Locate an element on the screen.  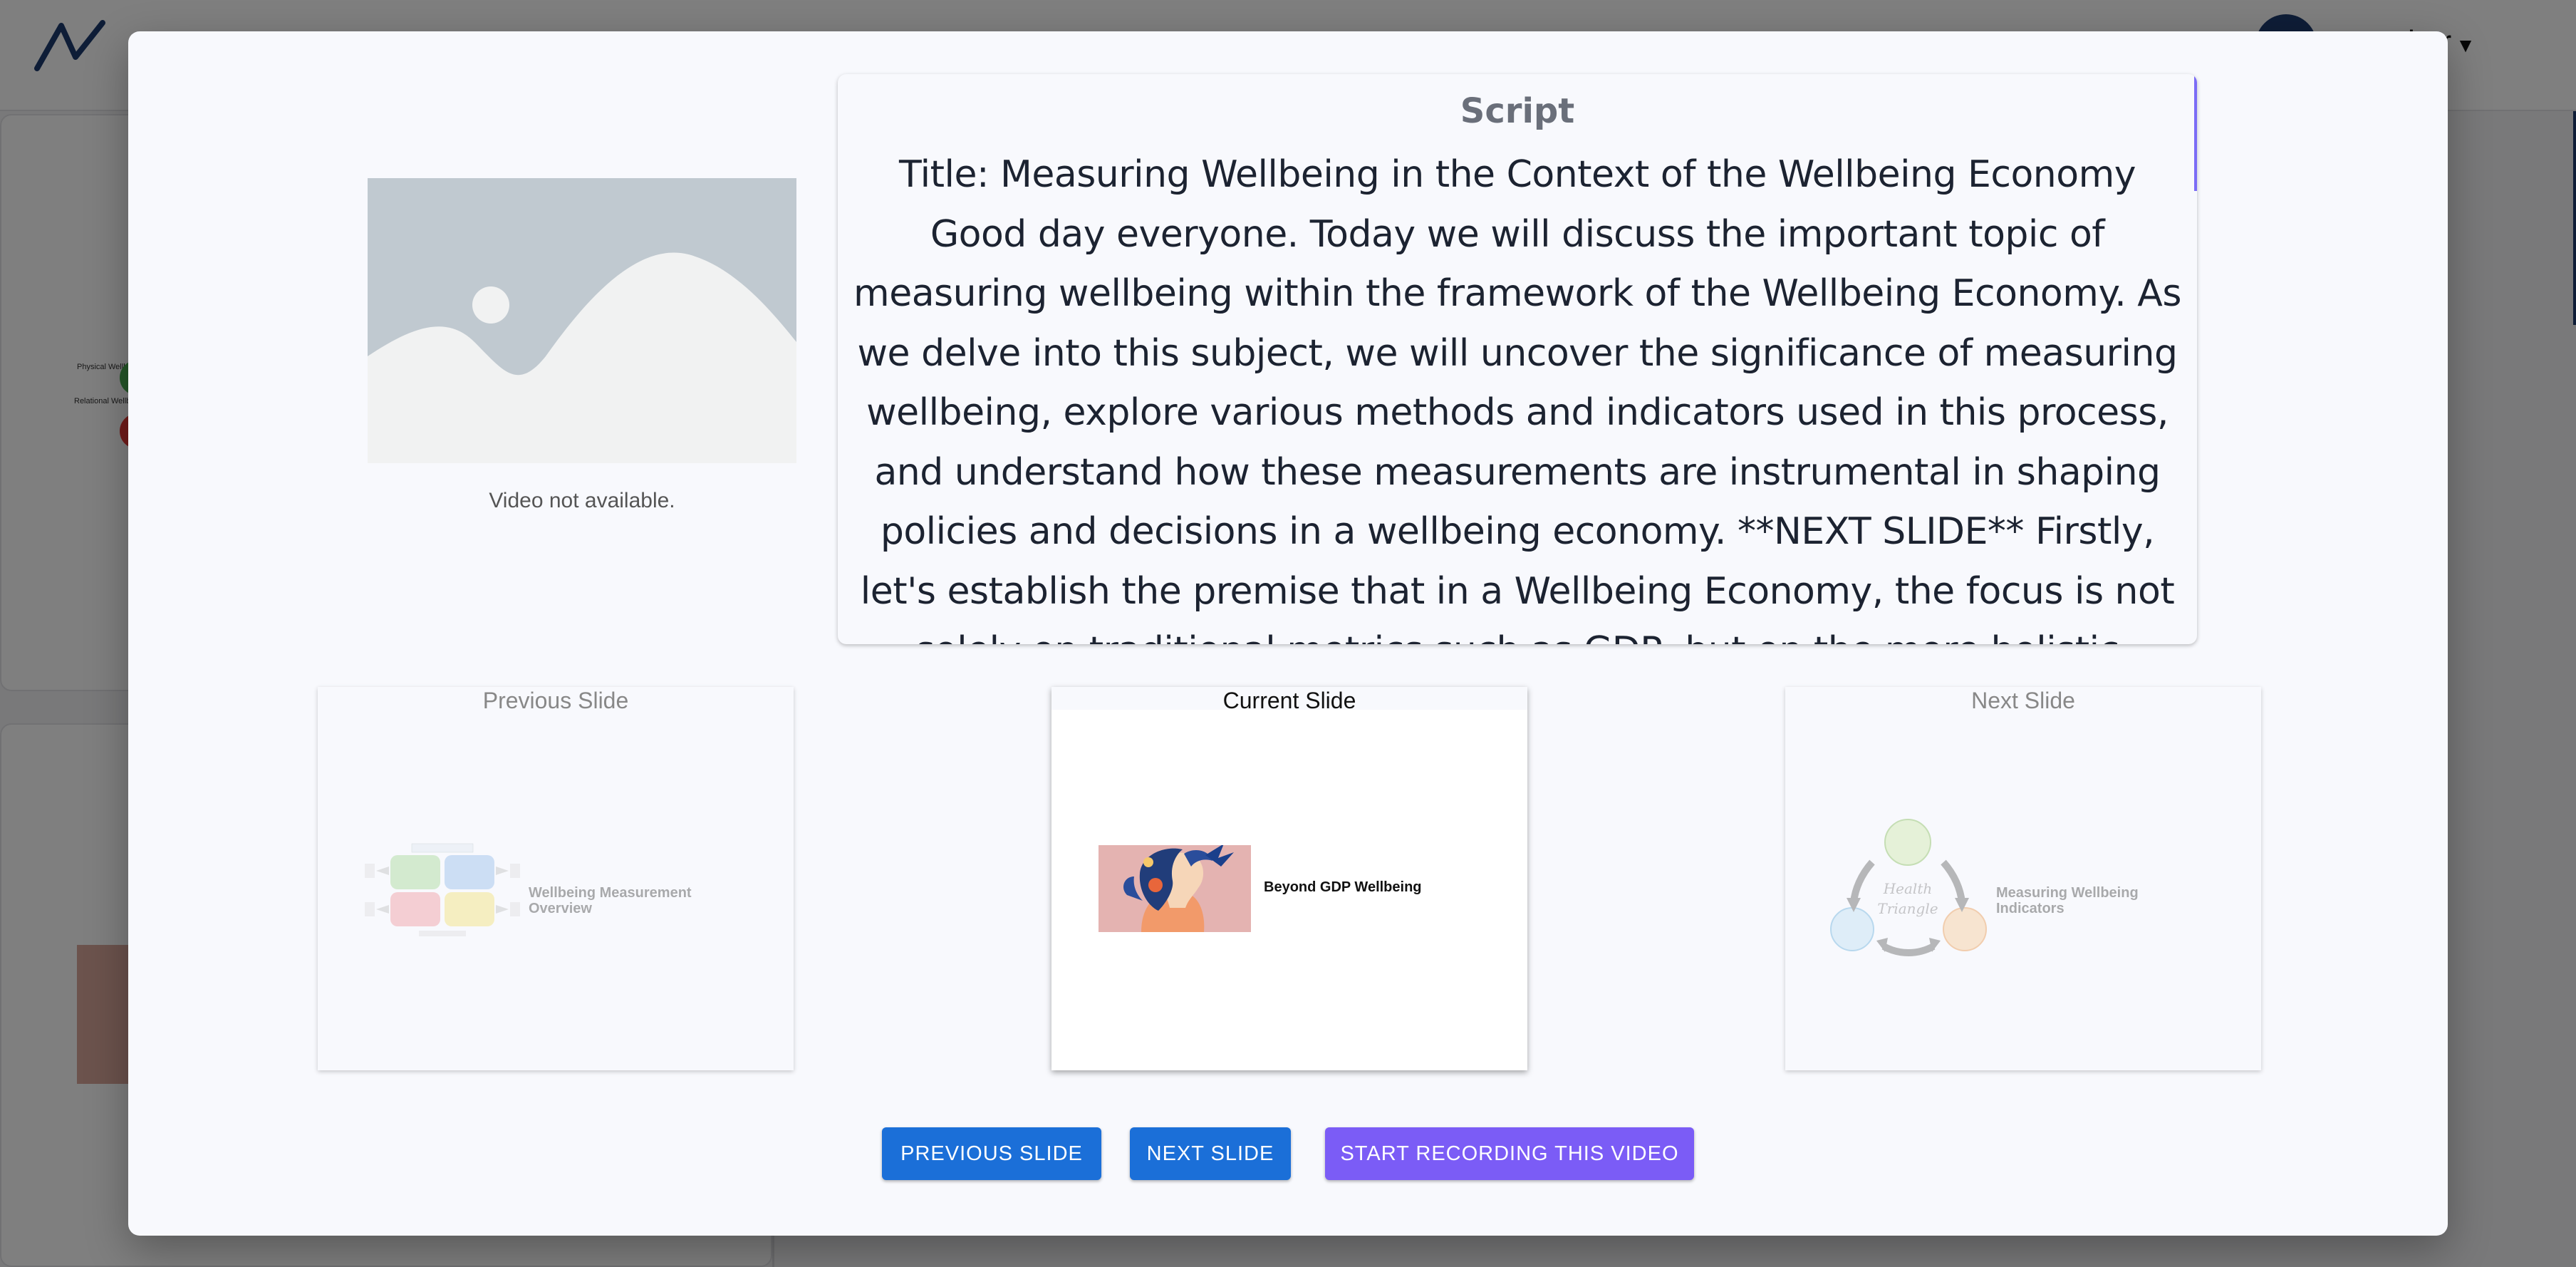
current-slide-preview: Beyond GDP Wellbeing is located at coordinates (1289, 890).